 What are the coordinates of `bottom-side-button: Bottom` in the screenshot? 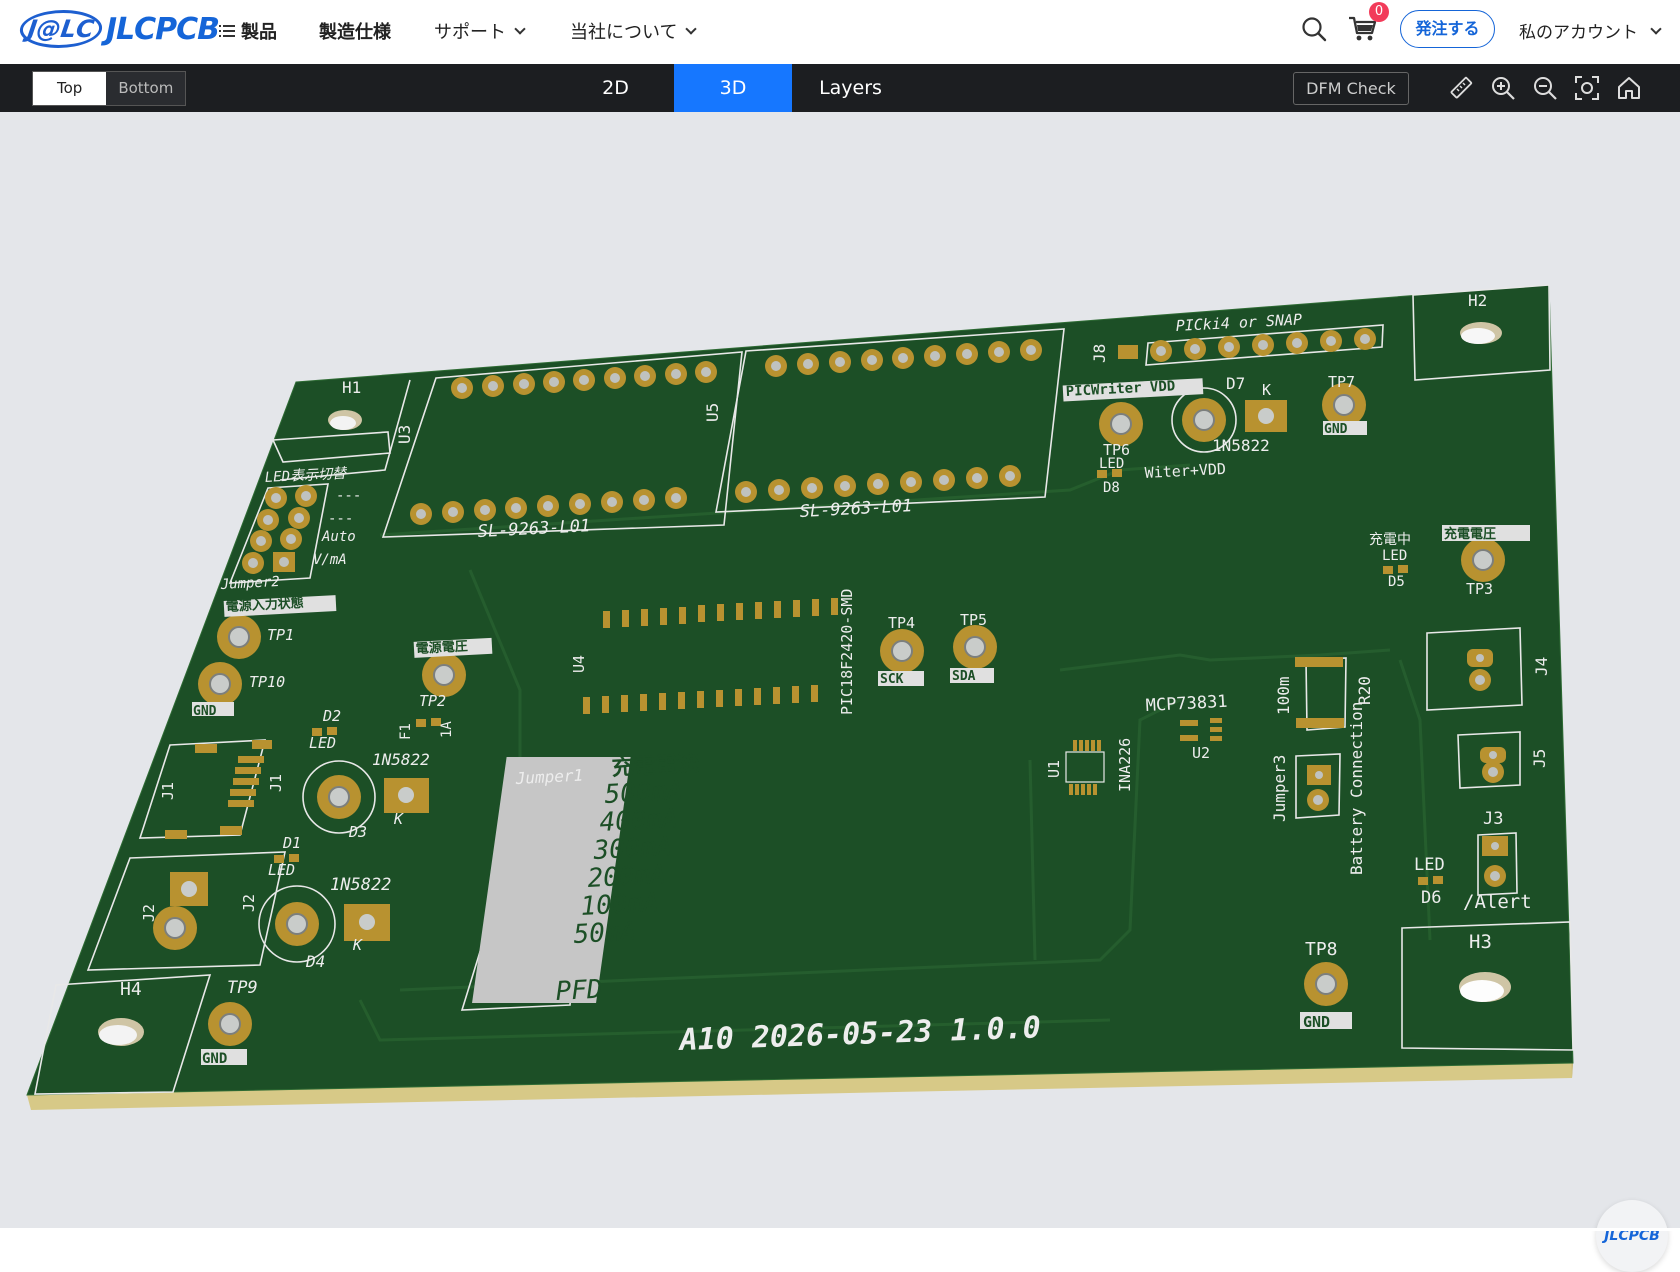 It's located at (146, 88).